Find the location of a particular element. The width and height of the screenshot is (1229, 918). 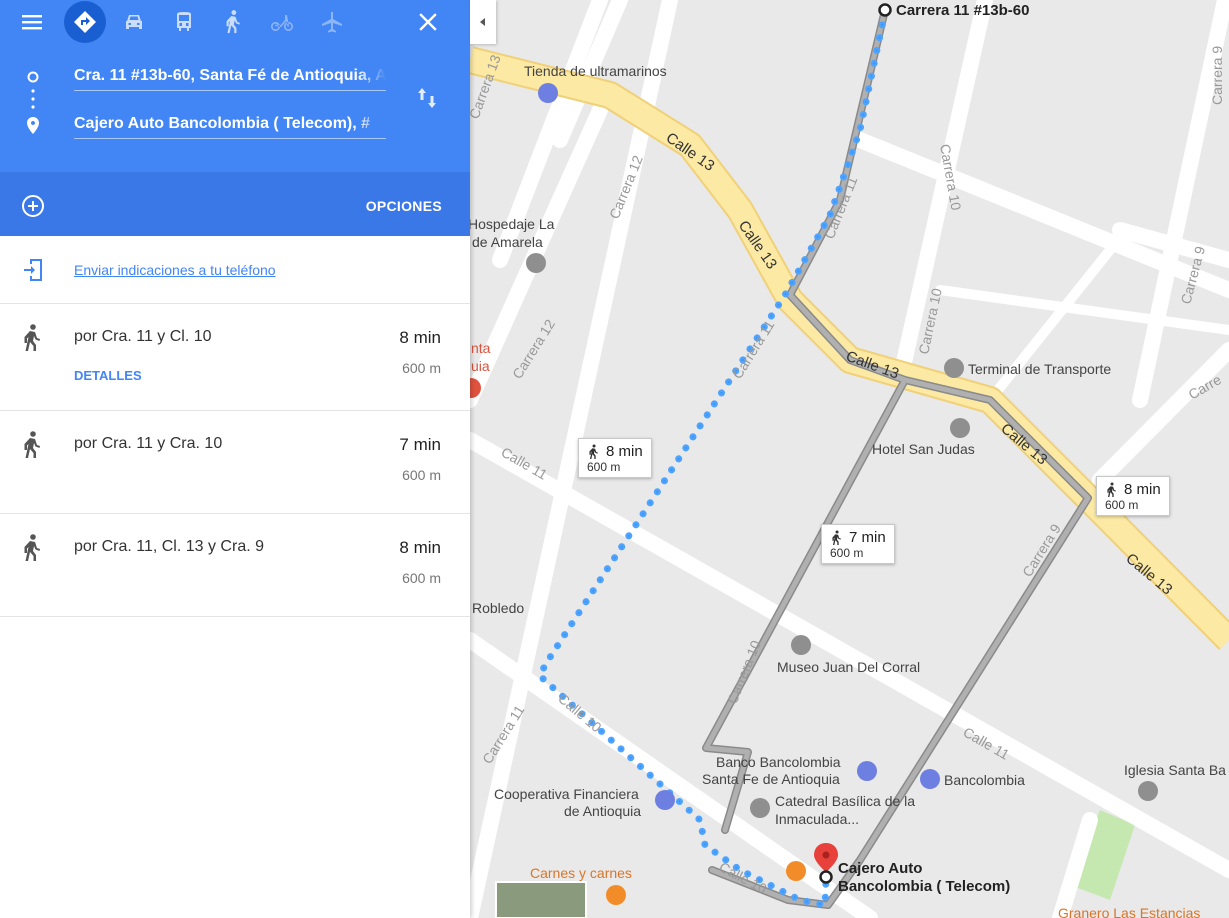

directions-mode-button is located at coordinates (85, 22).